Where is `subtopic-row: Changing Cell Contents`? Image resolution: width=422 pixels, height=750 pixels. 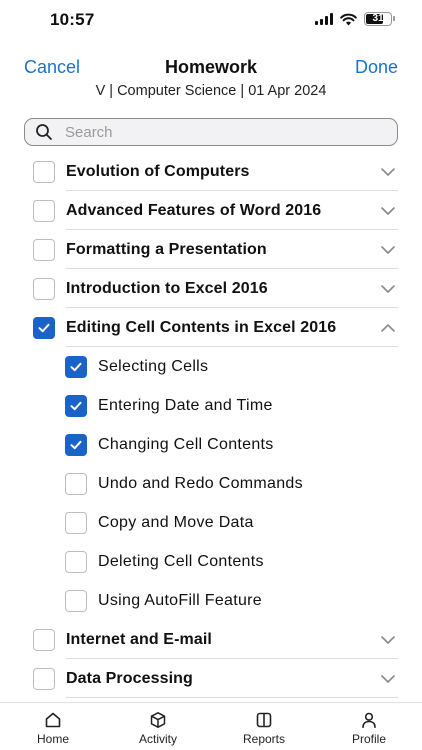
subtopic-row: Changing Cell Contents is located at coordinates (211, 444).